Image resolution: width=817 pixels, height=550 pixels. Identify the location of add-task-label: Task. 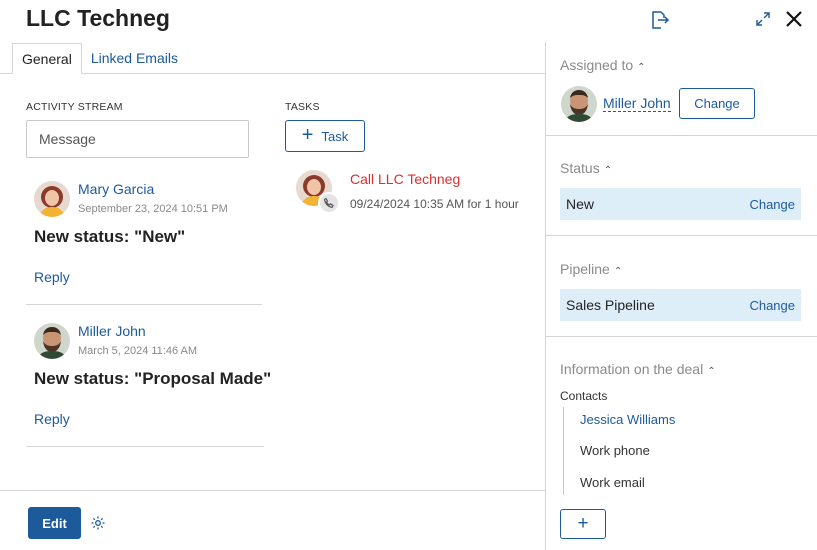
(335, 136).